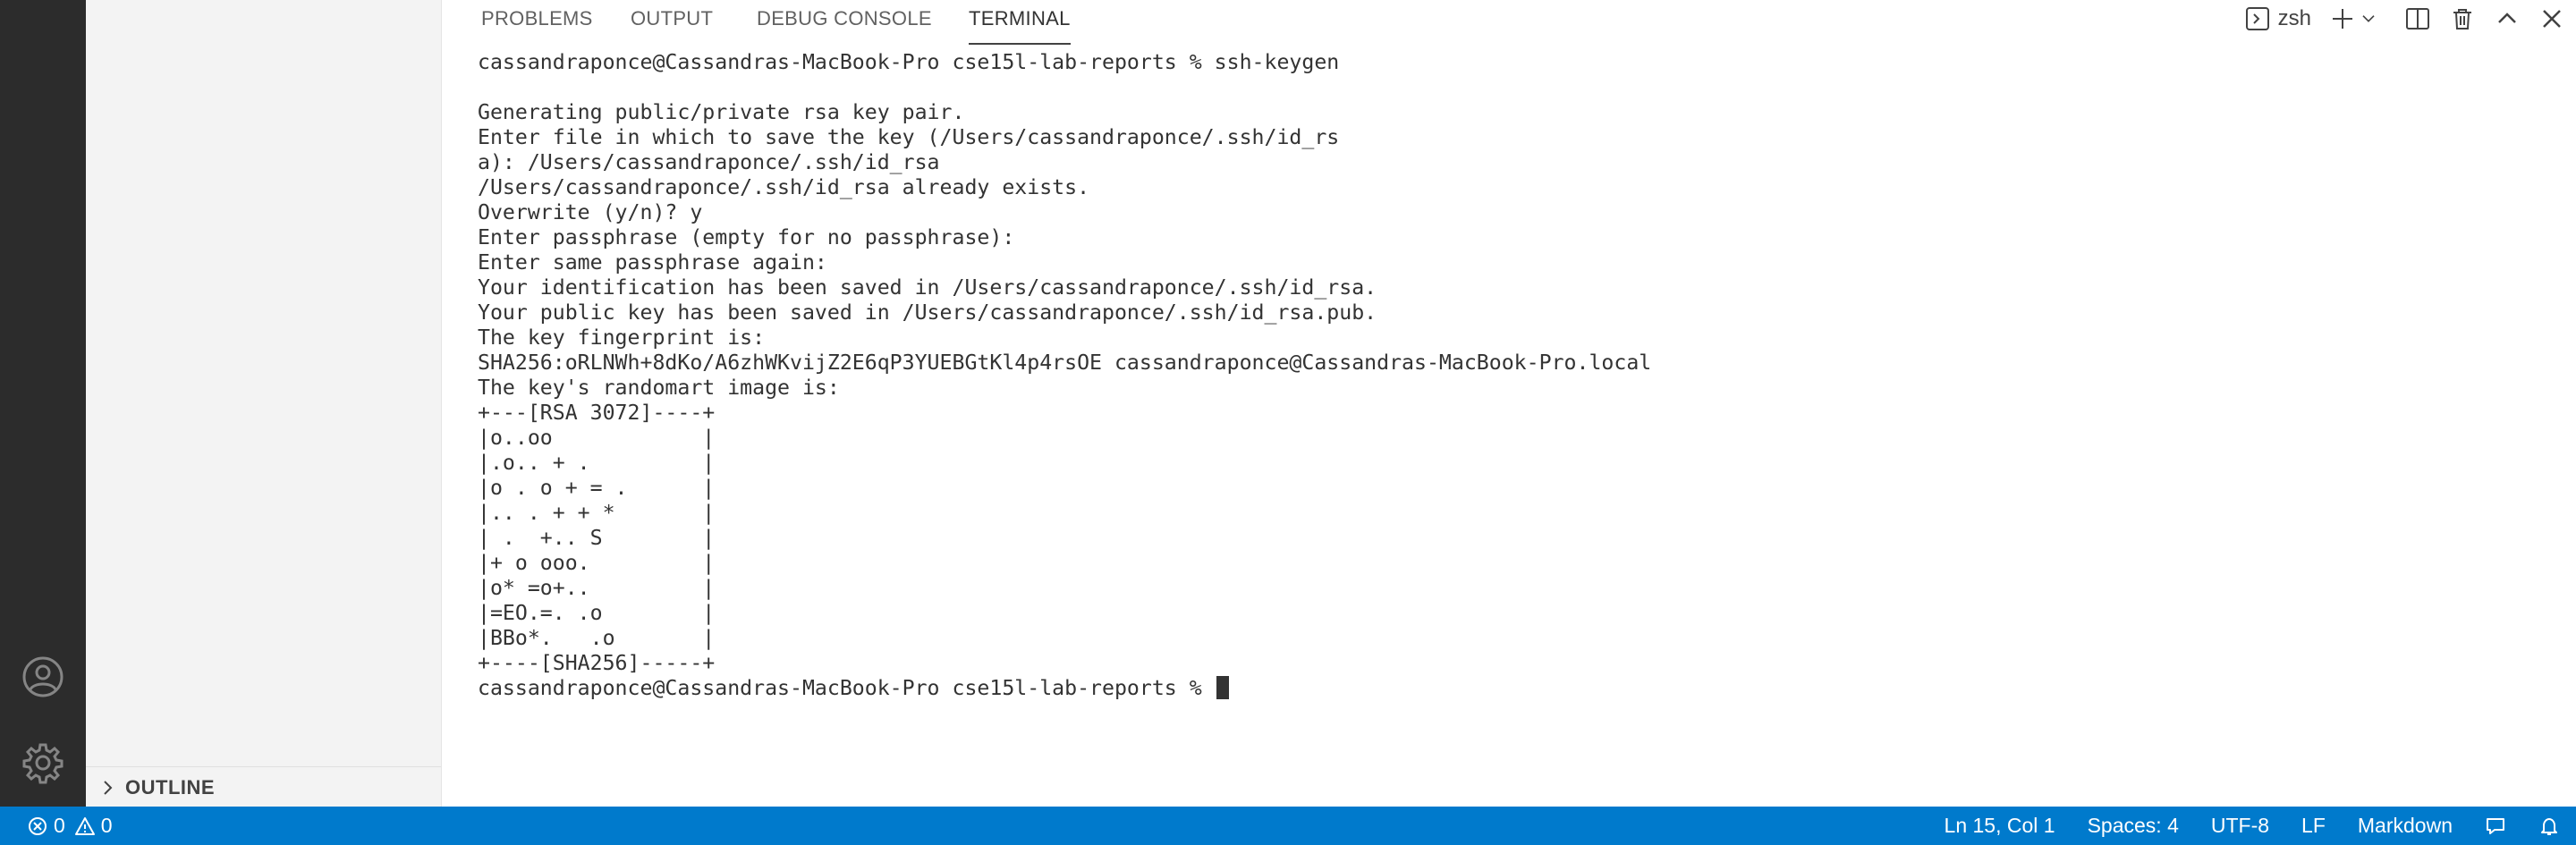  What do you see at coordinates (622, 337) in the screenshot?
I see `terminal-line: The key fingerprint is:` at bounding box center [622, 337].